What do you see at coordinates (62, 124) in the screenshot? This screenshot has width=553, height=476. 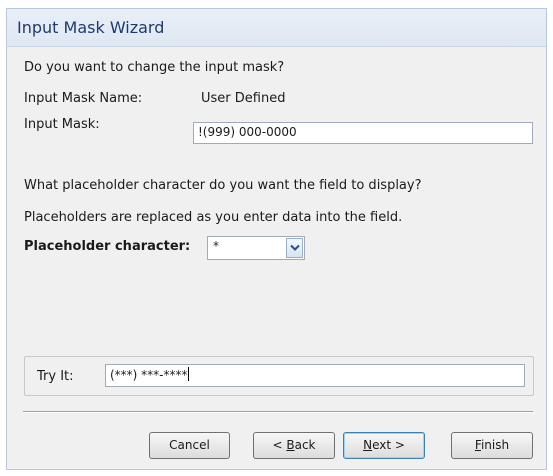 I see `input-mask-label: Input Mask:` at bounding box center [62, 124].